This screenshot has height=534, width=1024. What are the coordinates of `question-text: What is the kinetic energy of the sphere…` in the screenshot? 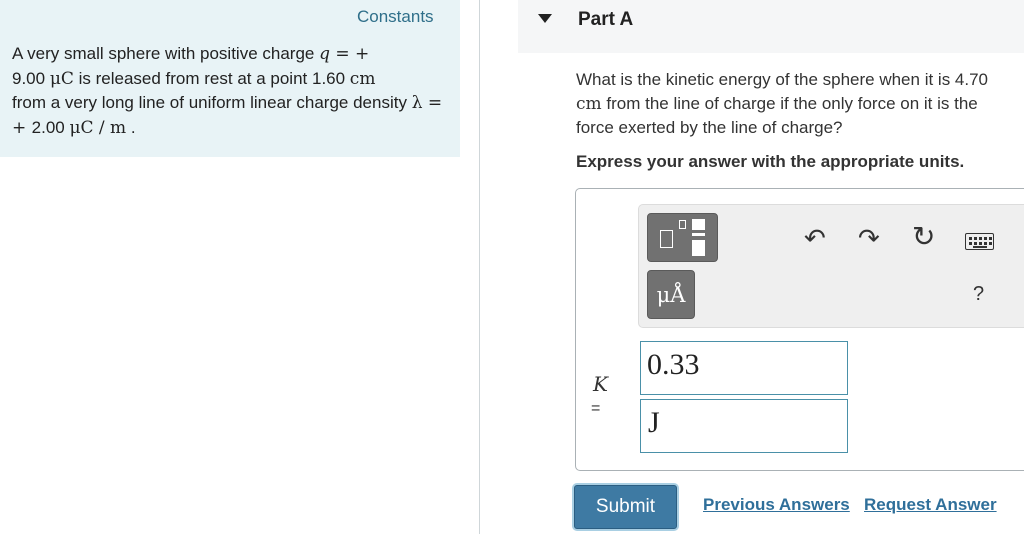 It's located at (800, 104).